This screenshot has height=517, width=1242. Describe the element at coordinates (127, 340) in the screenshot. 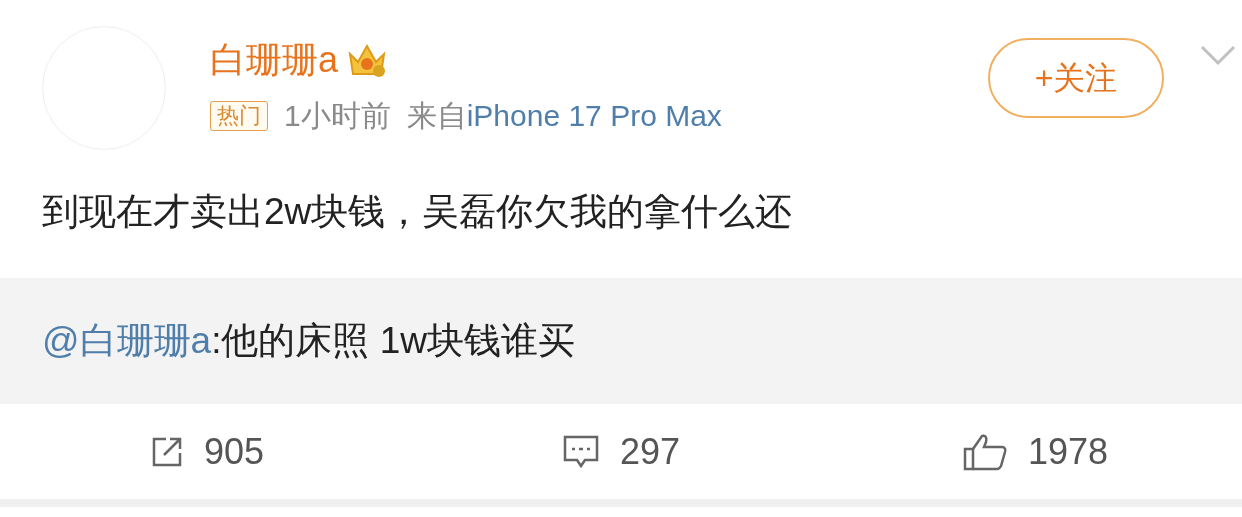

I see `mention-link: @白珊珊a` at that location.